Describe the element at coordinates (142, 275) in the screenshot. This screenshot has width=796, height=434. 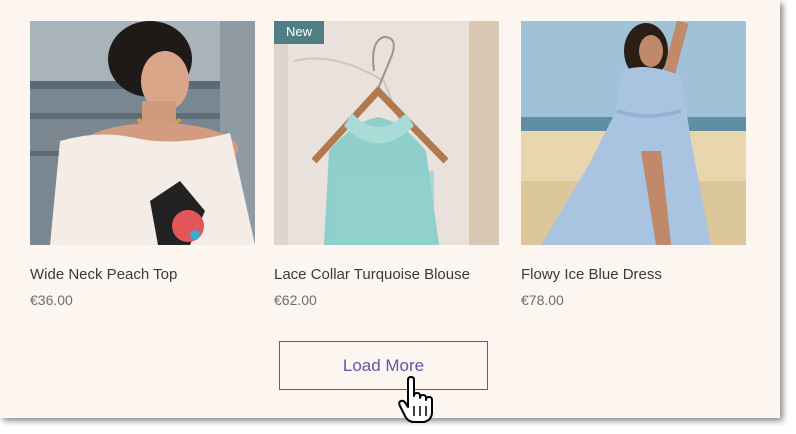
I see `product-name: Wide Neck Peach Top` at that location.